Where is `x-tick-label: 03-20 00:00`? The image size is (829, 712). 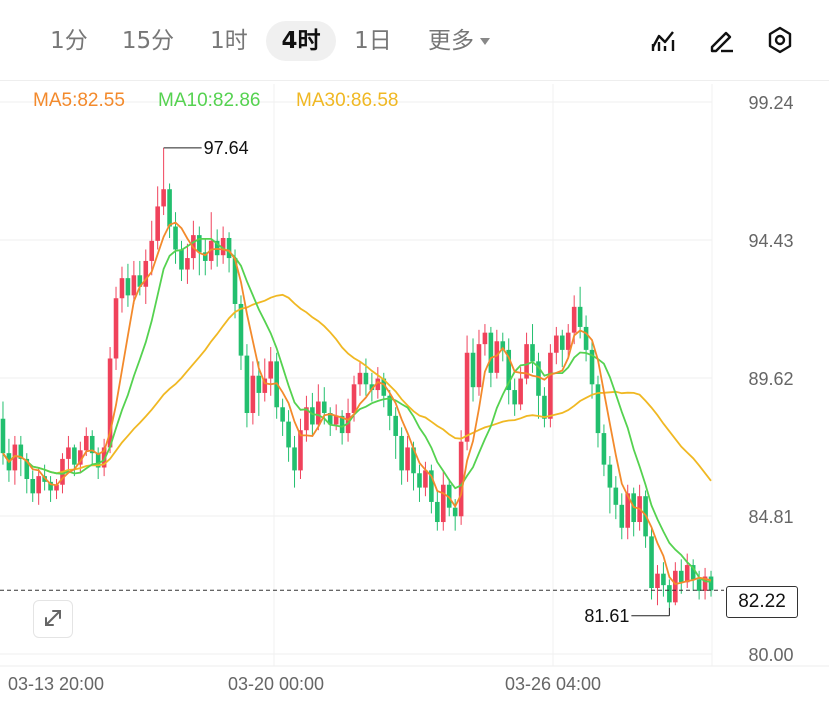 x-tick-label: 03-20 00:00 is located at coordinates (276, 684).